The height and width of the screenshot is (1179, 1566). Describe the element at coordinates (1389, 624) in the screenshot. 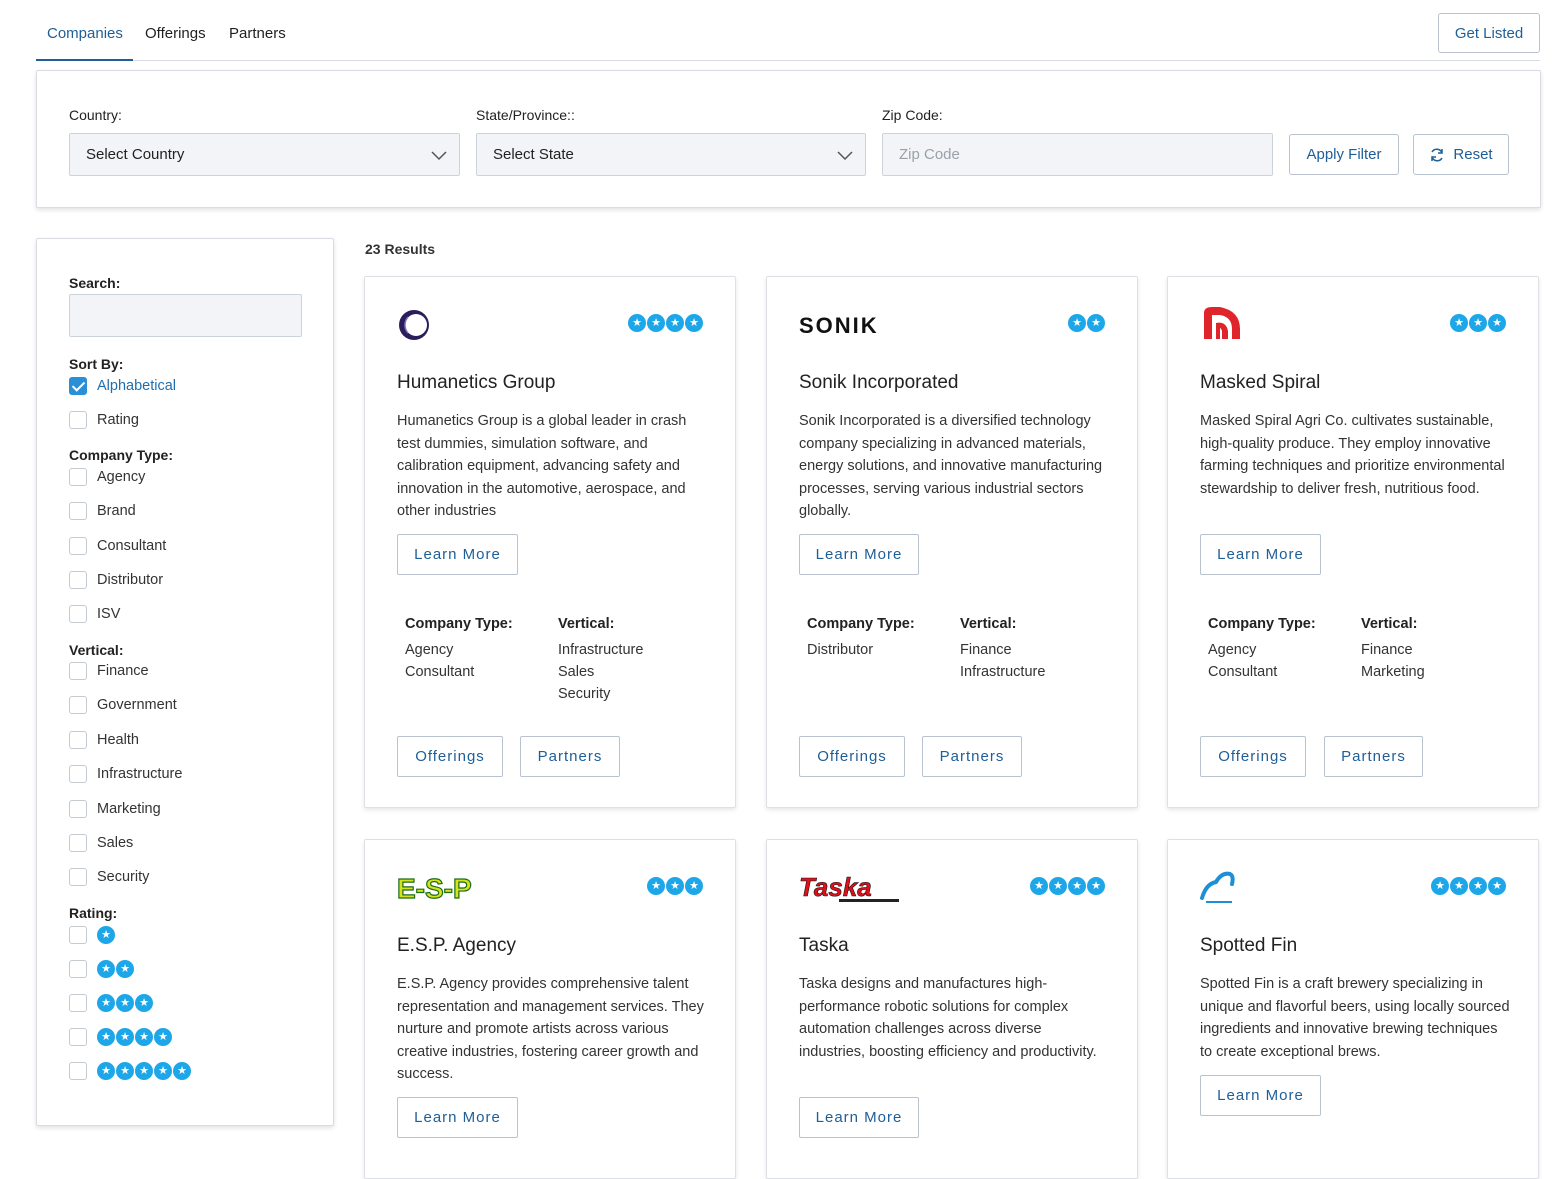

I see `vertical-heading: Vertical:` at that location.